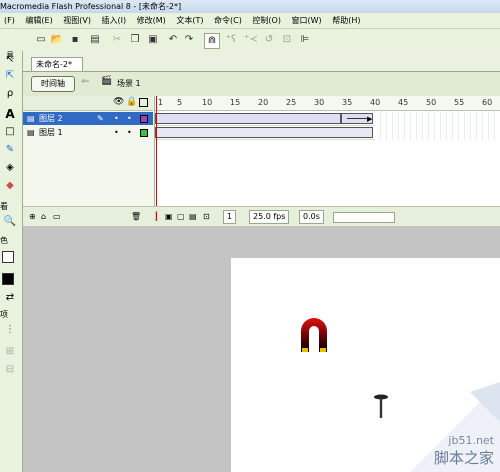 The image size is (500, 472). I want to click on subselect-tool-icon: ⇱, so click(10, 76).